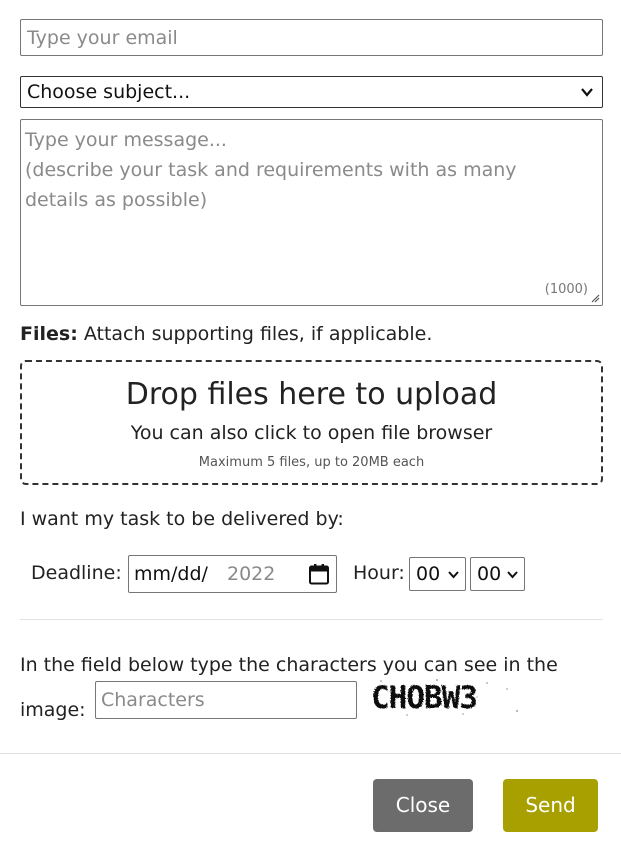 This screenshot has width=621, height=856. I want to click on section-divider, so click(311, 619).